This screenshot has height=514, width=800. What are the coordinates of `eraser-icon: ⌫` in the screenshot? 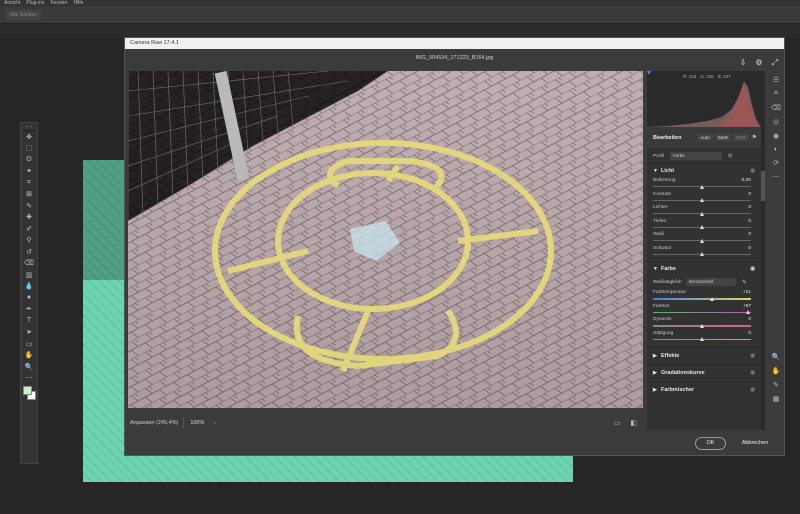 It's located at (29, 264).